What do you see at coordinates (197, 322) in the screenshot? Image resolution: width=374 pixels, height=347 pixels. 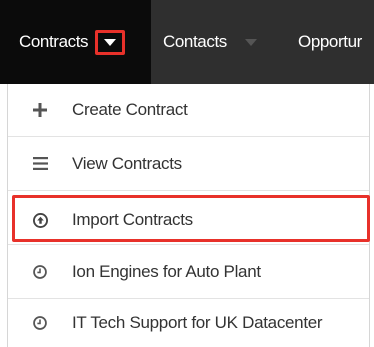 I see `menu-item-label: IT Tech Support for UK Datacenter` at bounding box center [197, 322].